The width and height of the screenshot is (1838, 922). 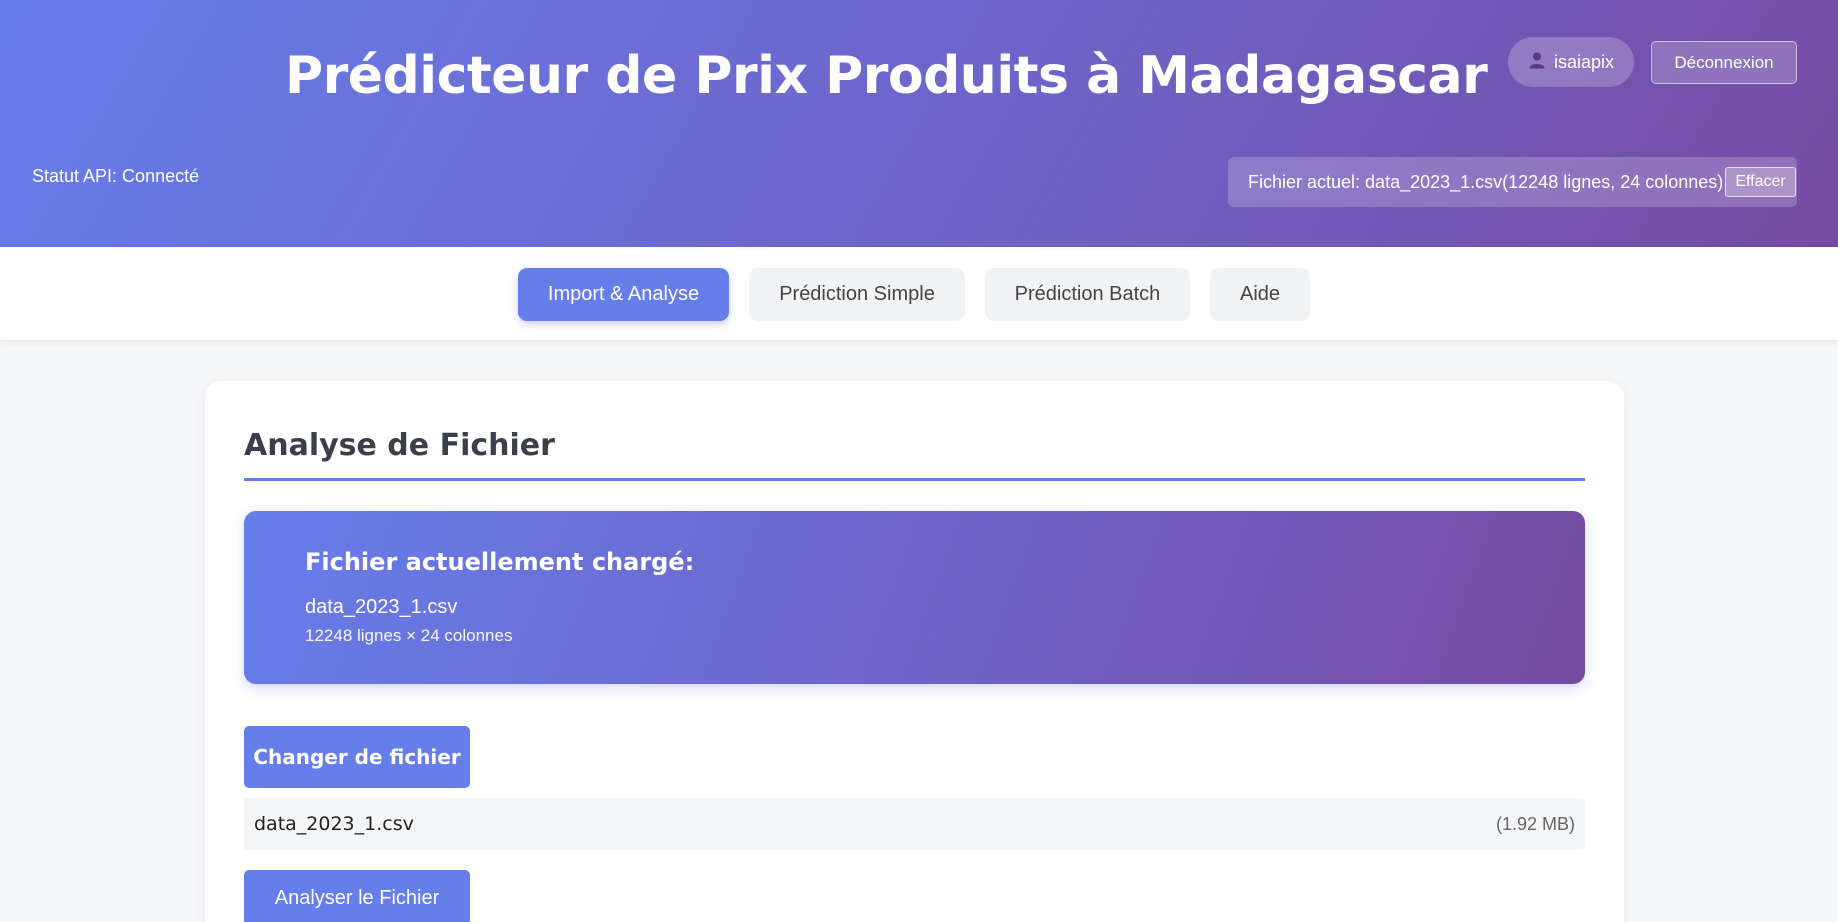 I want to click on change-file-button: Changer de fichier, so click(x=357, y=757).